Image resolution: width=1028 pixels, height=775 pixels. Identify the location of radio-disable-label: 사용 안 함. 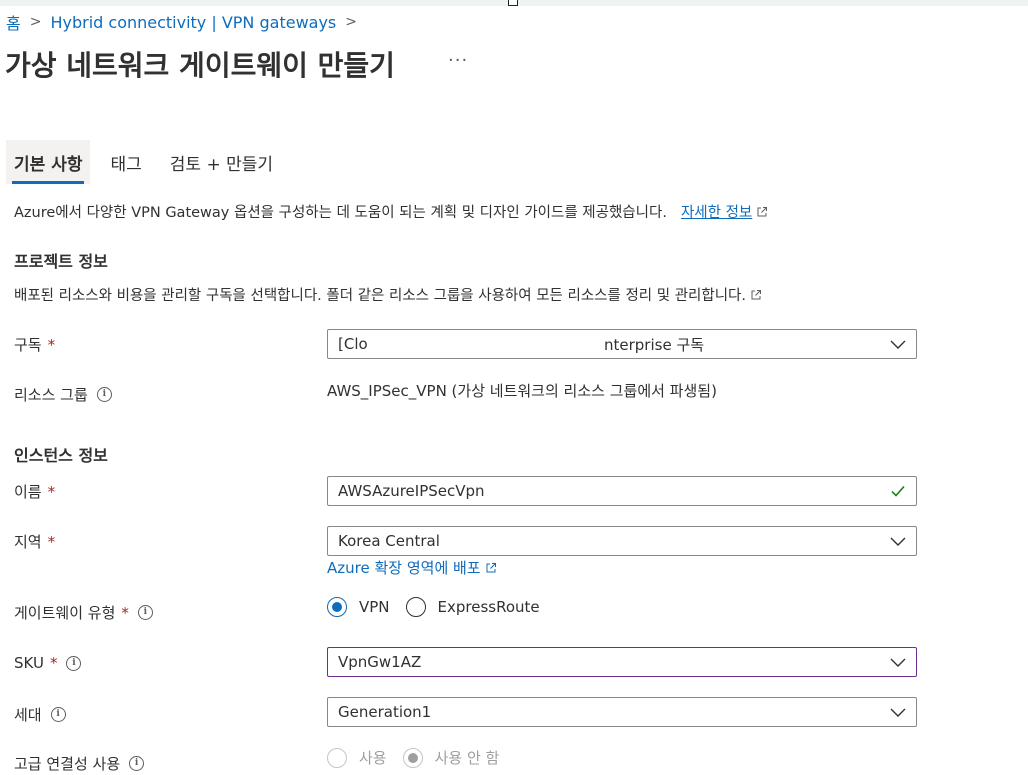
(467, 758).